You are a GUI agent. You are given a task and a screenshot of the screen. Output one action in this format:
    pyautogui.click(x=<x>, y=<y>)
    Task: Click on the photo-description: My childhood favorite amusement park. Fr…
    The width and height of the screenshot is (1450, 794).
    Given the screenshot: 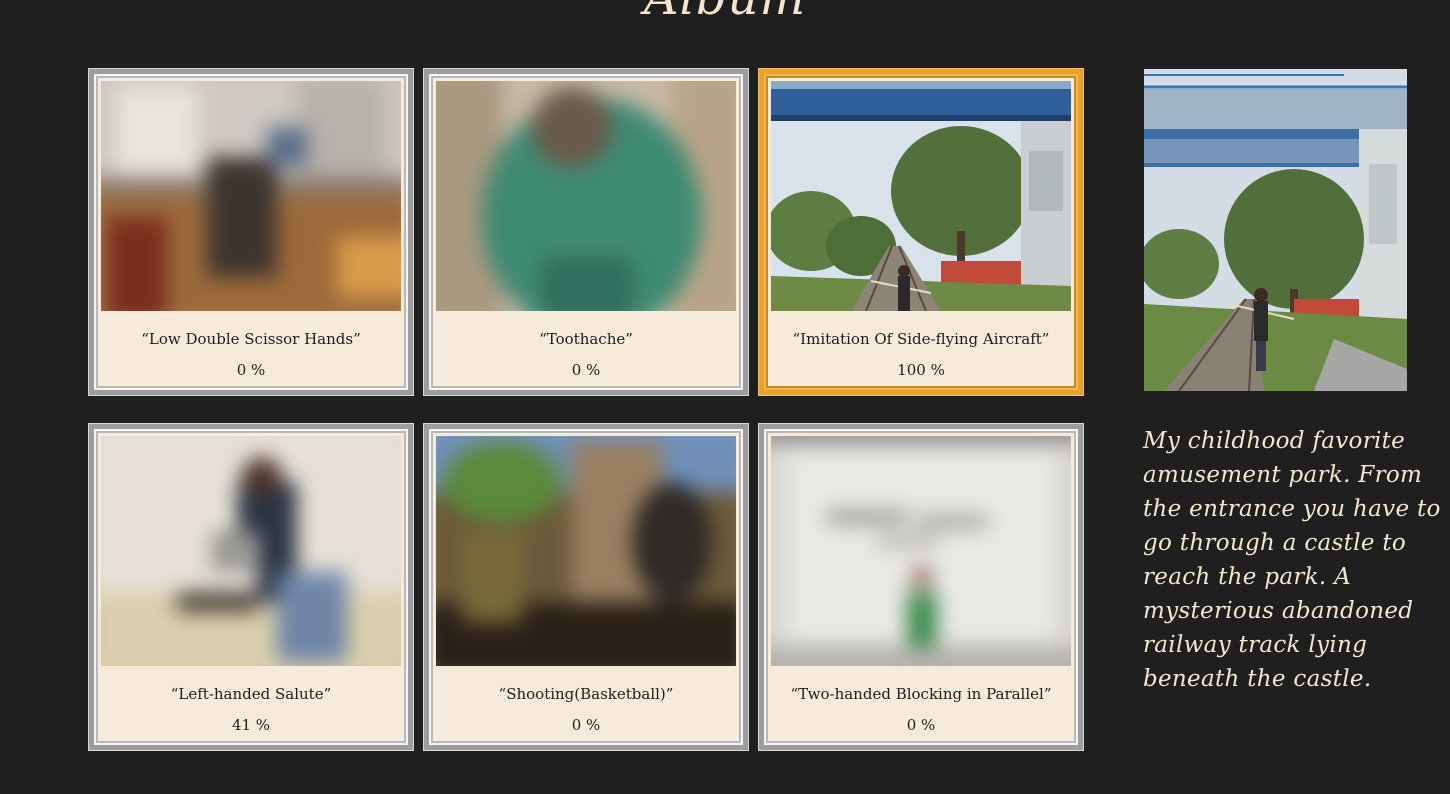 What is the action you would take?
    pyautogui.click(x=1292, y=560)
    